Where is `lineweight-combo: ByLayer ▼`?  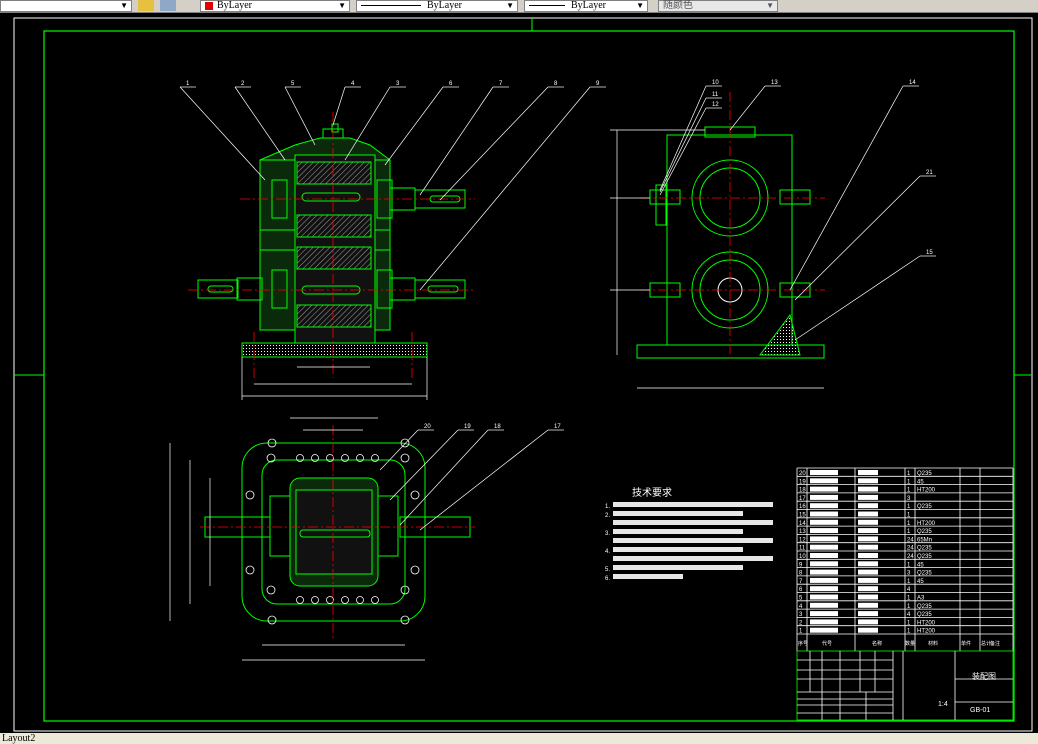 lineweight-combo: ByLayer ▼ is located at coordinates (586, 6).